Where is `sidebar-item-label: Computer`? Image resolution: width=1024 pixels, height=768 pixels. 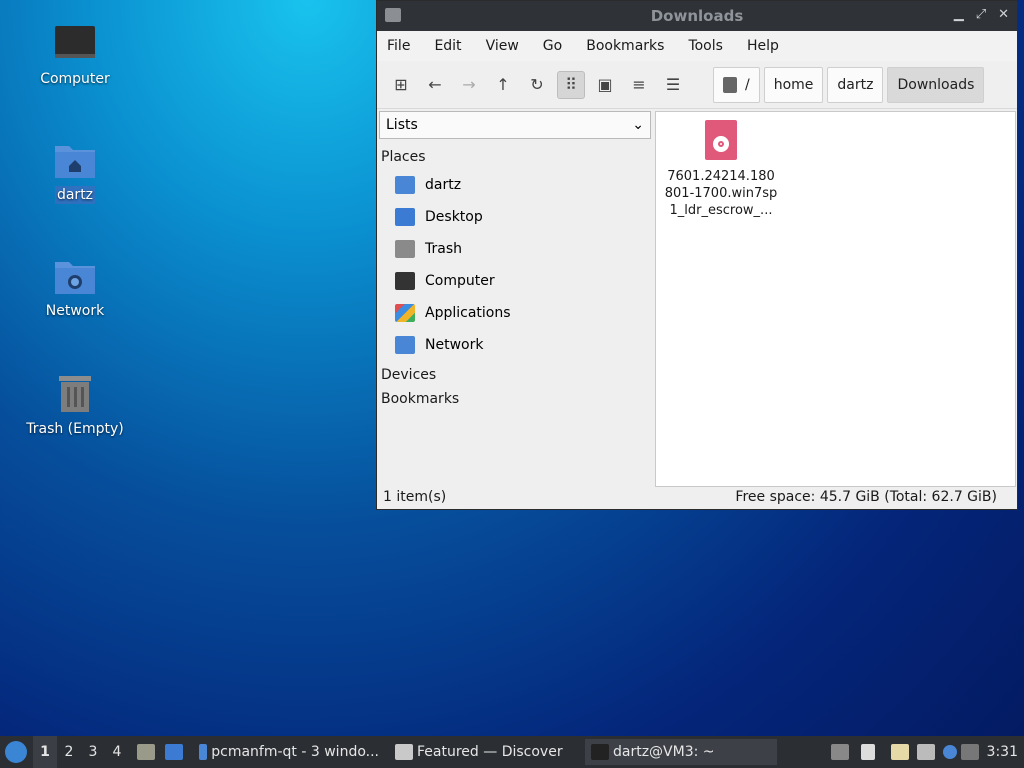 sidebar-item-label: Computer is located at coordinates (460, 281).